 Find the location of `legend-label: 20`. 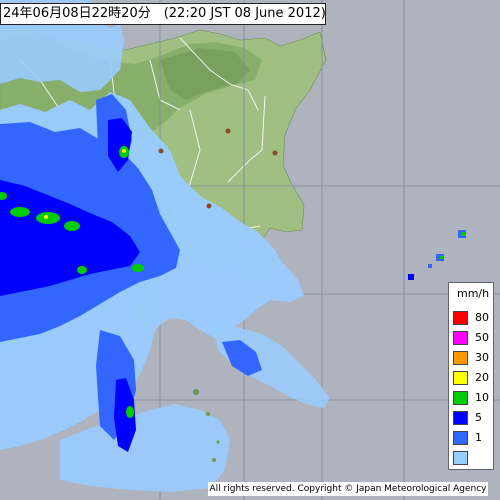

legend-label: 20 is located at coordinates (482, 377).